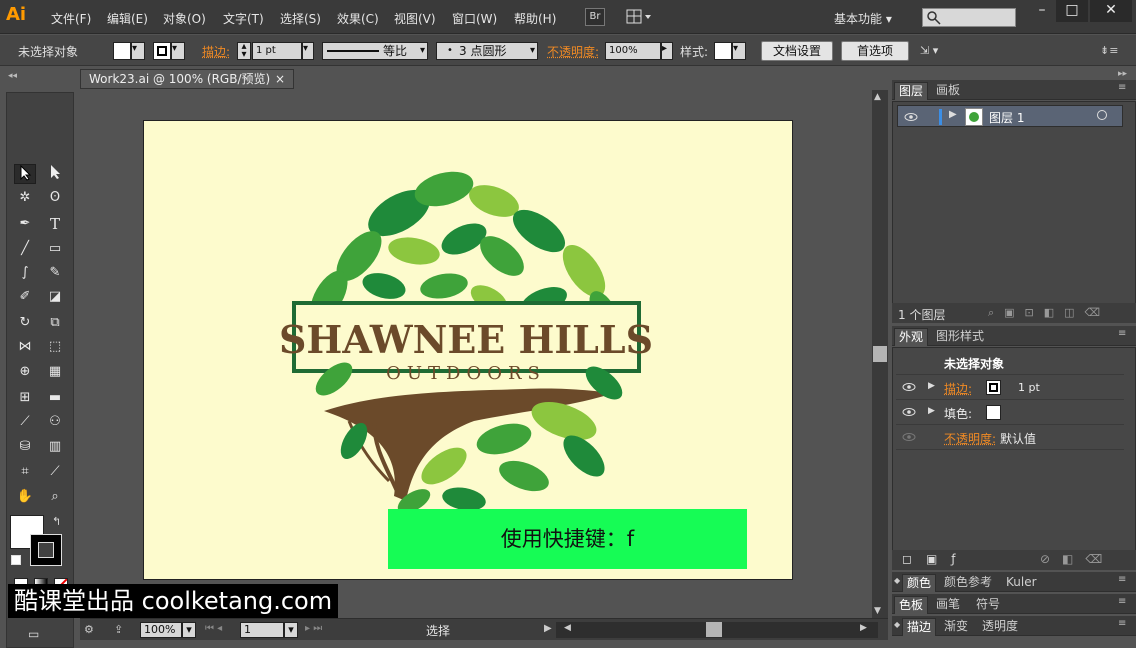  Describe the element at coordinates (162, 51) in the screenshot. I see `stroke-swatch` at that location.